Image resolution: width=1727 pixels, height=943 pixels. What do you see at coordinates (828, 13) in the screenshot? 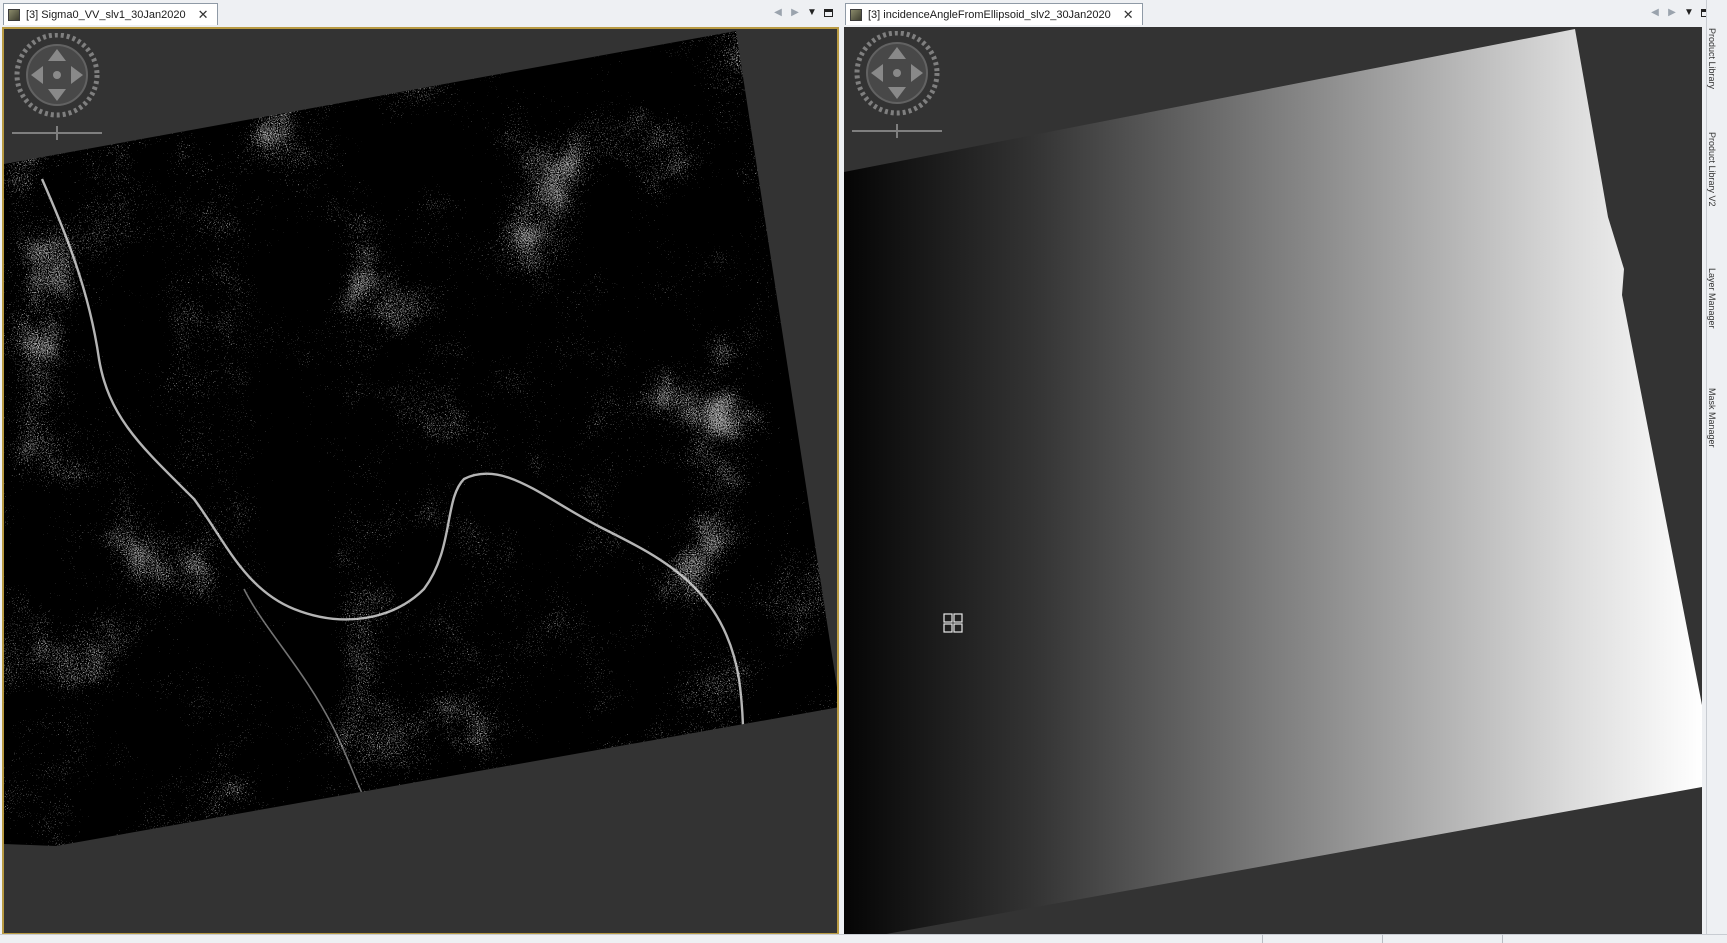
I see `maximize-window-button` at bounding box center [828, 13].